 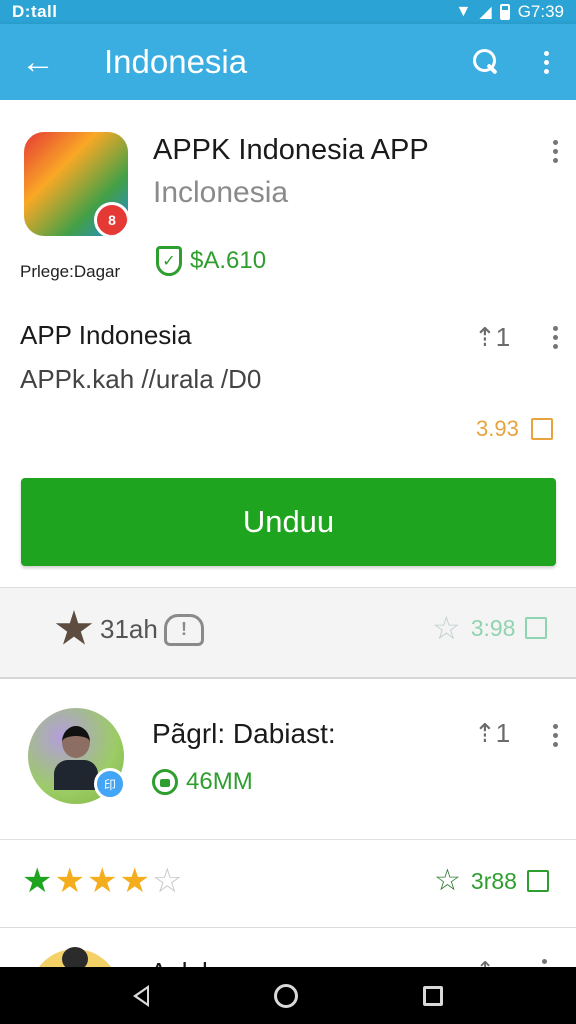 I want to click on app-more-button, so click(x=555, y=151).